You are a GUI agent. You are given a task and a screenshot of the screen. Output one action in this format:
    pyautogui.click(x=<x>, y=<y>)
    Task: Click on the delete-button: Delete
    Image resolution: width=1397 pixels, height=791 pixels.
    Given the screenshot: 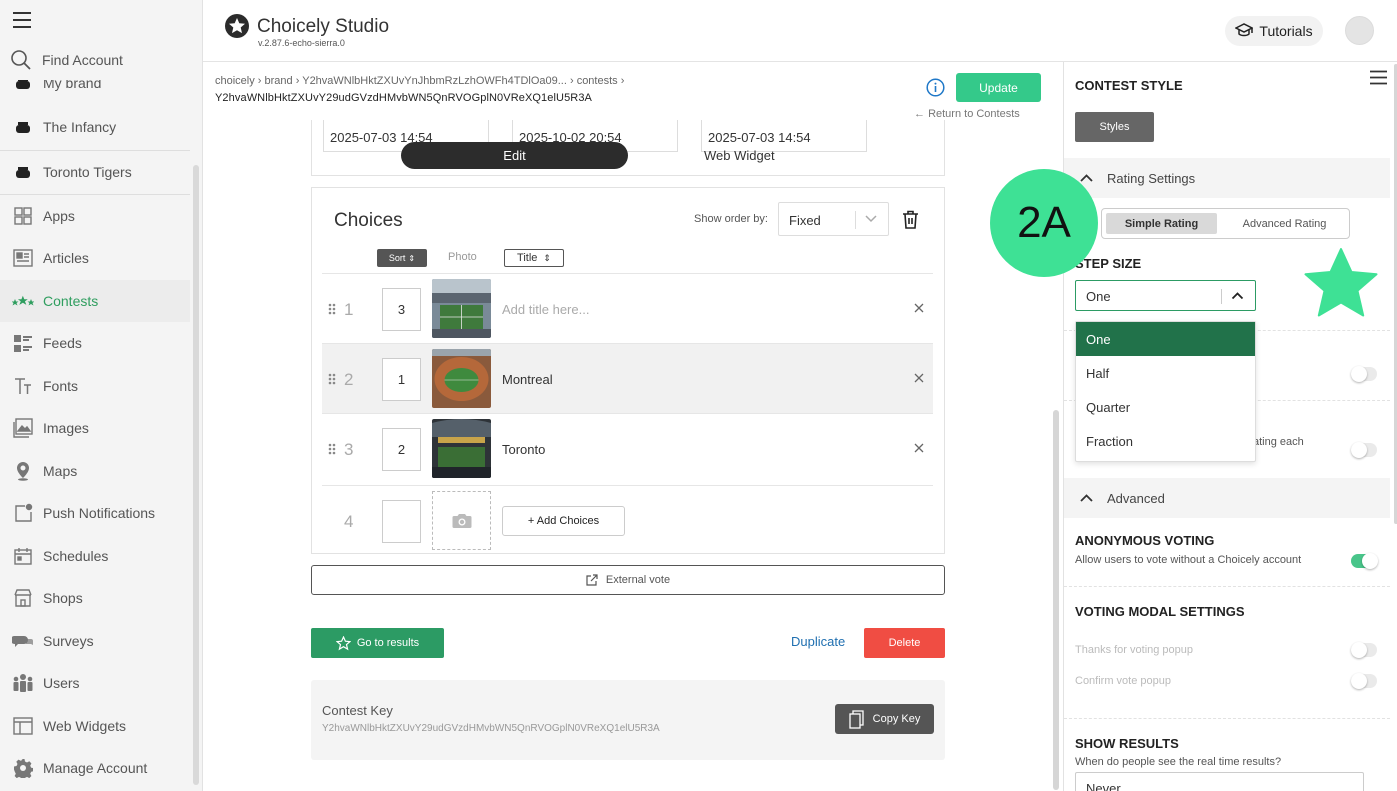 What is the action you would take?
    pyautogui.click(x=904, y=643)
    